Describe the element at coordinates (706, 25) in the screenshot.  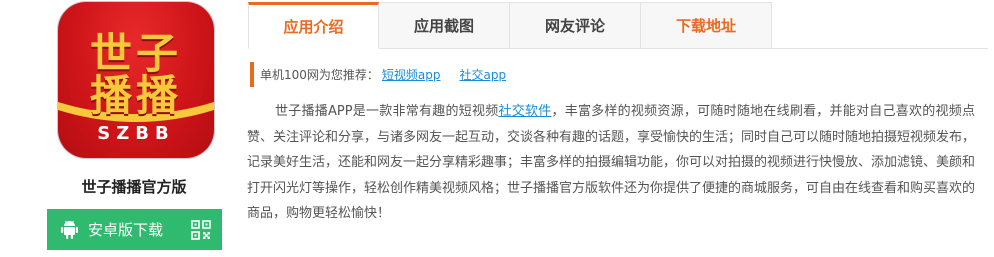
I see `tab-download-links: 下载地址` at that location.